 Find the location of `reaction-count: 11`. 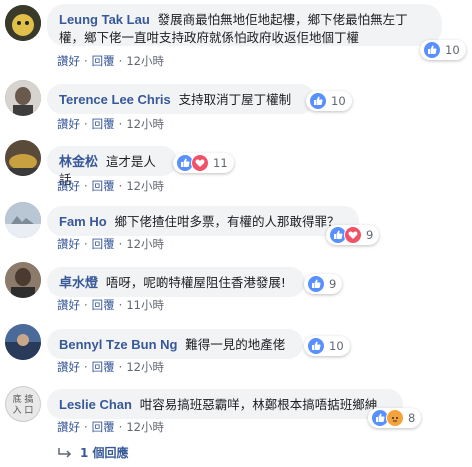

reaction-count: 11 is located at coordinates (203, 163).